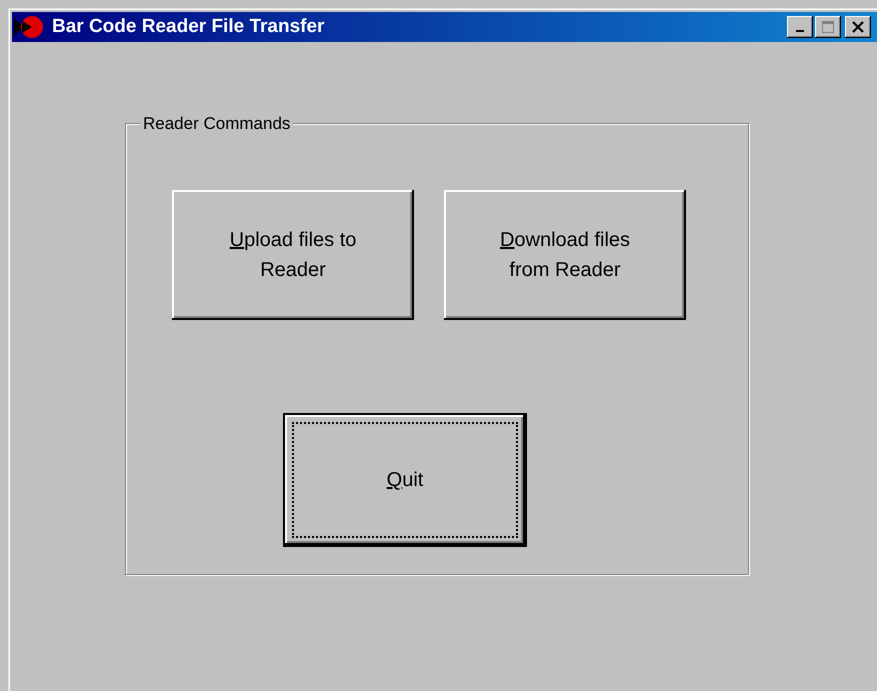  Describe the element at coordinates (189, 27) in the screenshot. I see `window-title: Bar Code Reader File Transfer` at that location.